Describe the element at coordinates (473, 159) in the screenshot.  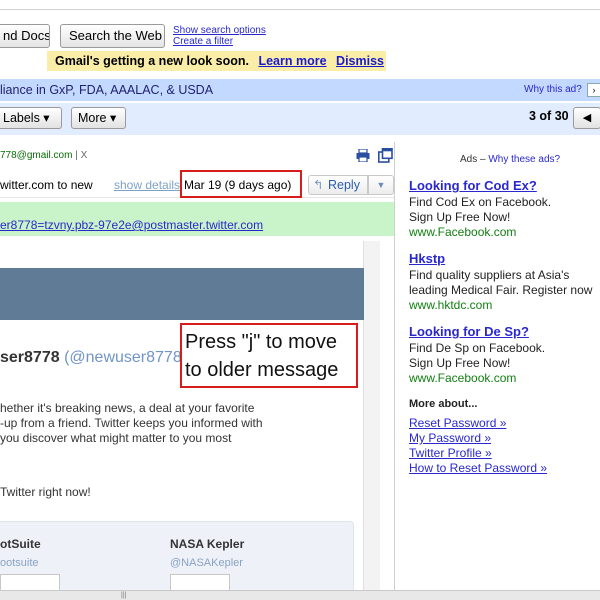
I see `ads-label: Ads –` at that location.